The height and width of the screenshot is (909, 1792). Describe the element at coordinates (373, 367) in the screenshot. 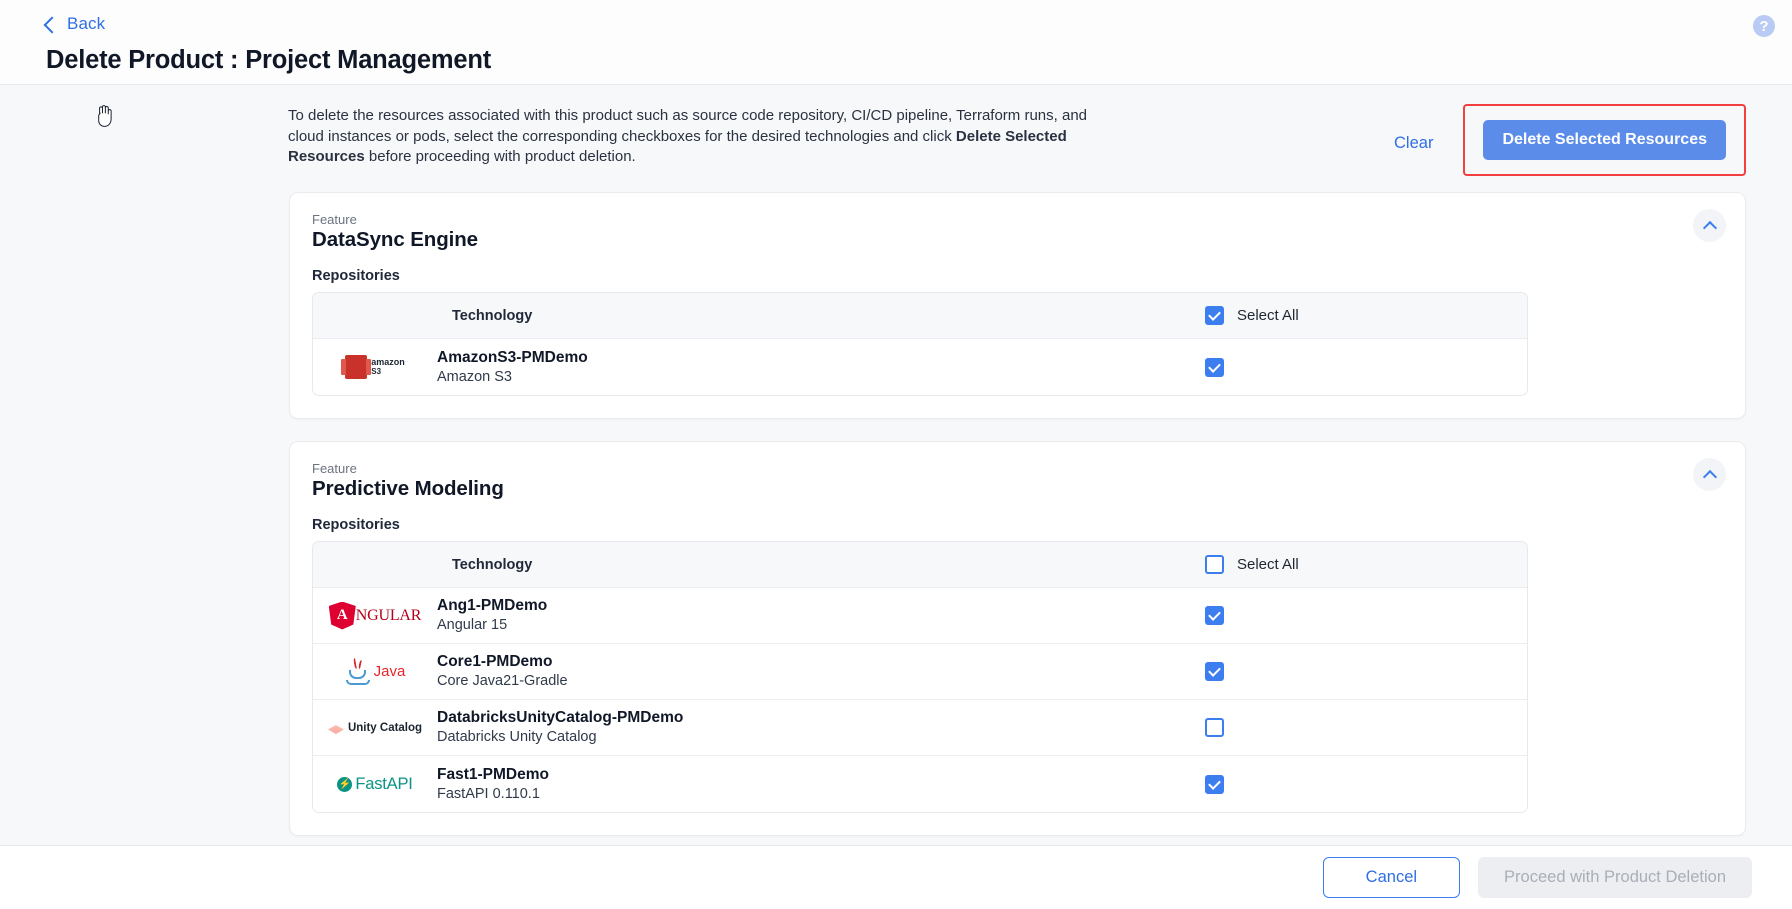

I see `amazon-s3-logo: amazon S3` at that location.